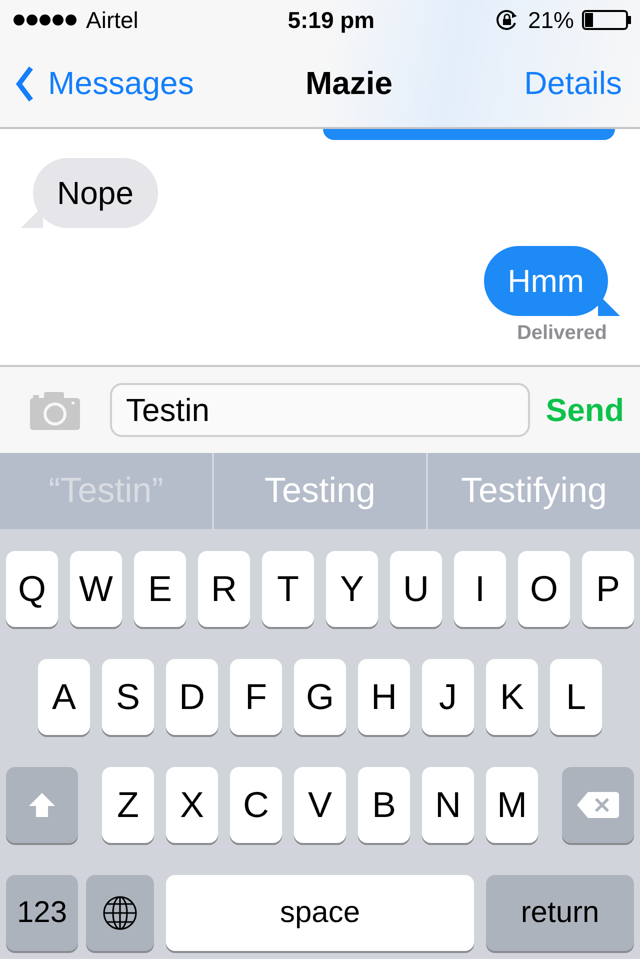 This screenshot has width=640, height=960. Describe the element at coordinates (320, 913) in the screenshot. I see `space-key: space` at that location.